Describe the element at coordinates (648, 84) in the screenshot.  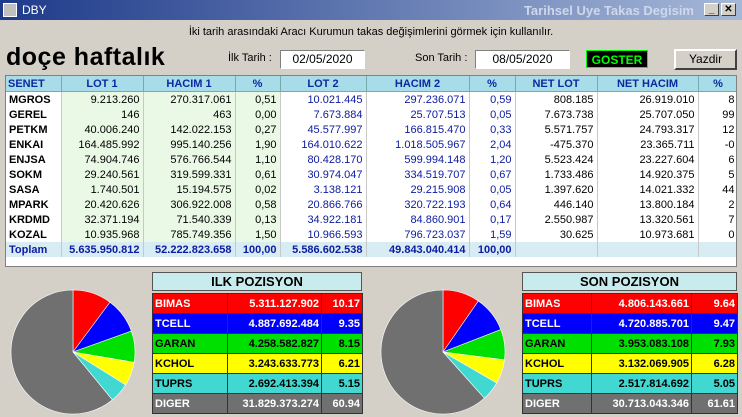
I see `col-header-nethacim: NET HACIM` at that location.